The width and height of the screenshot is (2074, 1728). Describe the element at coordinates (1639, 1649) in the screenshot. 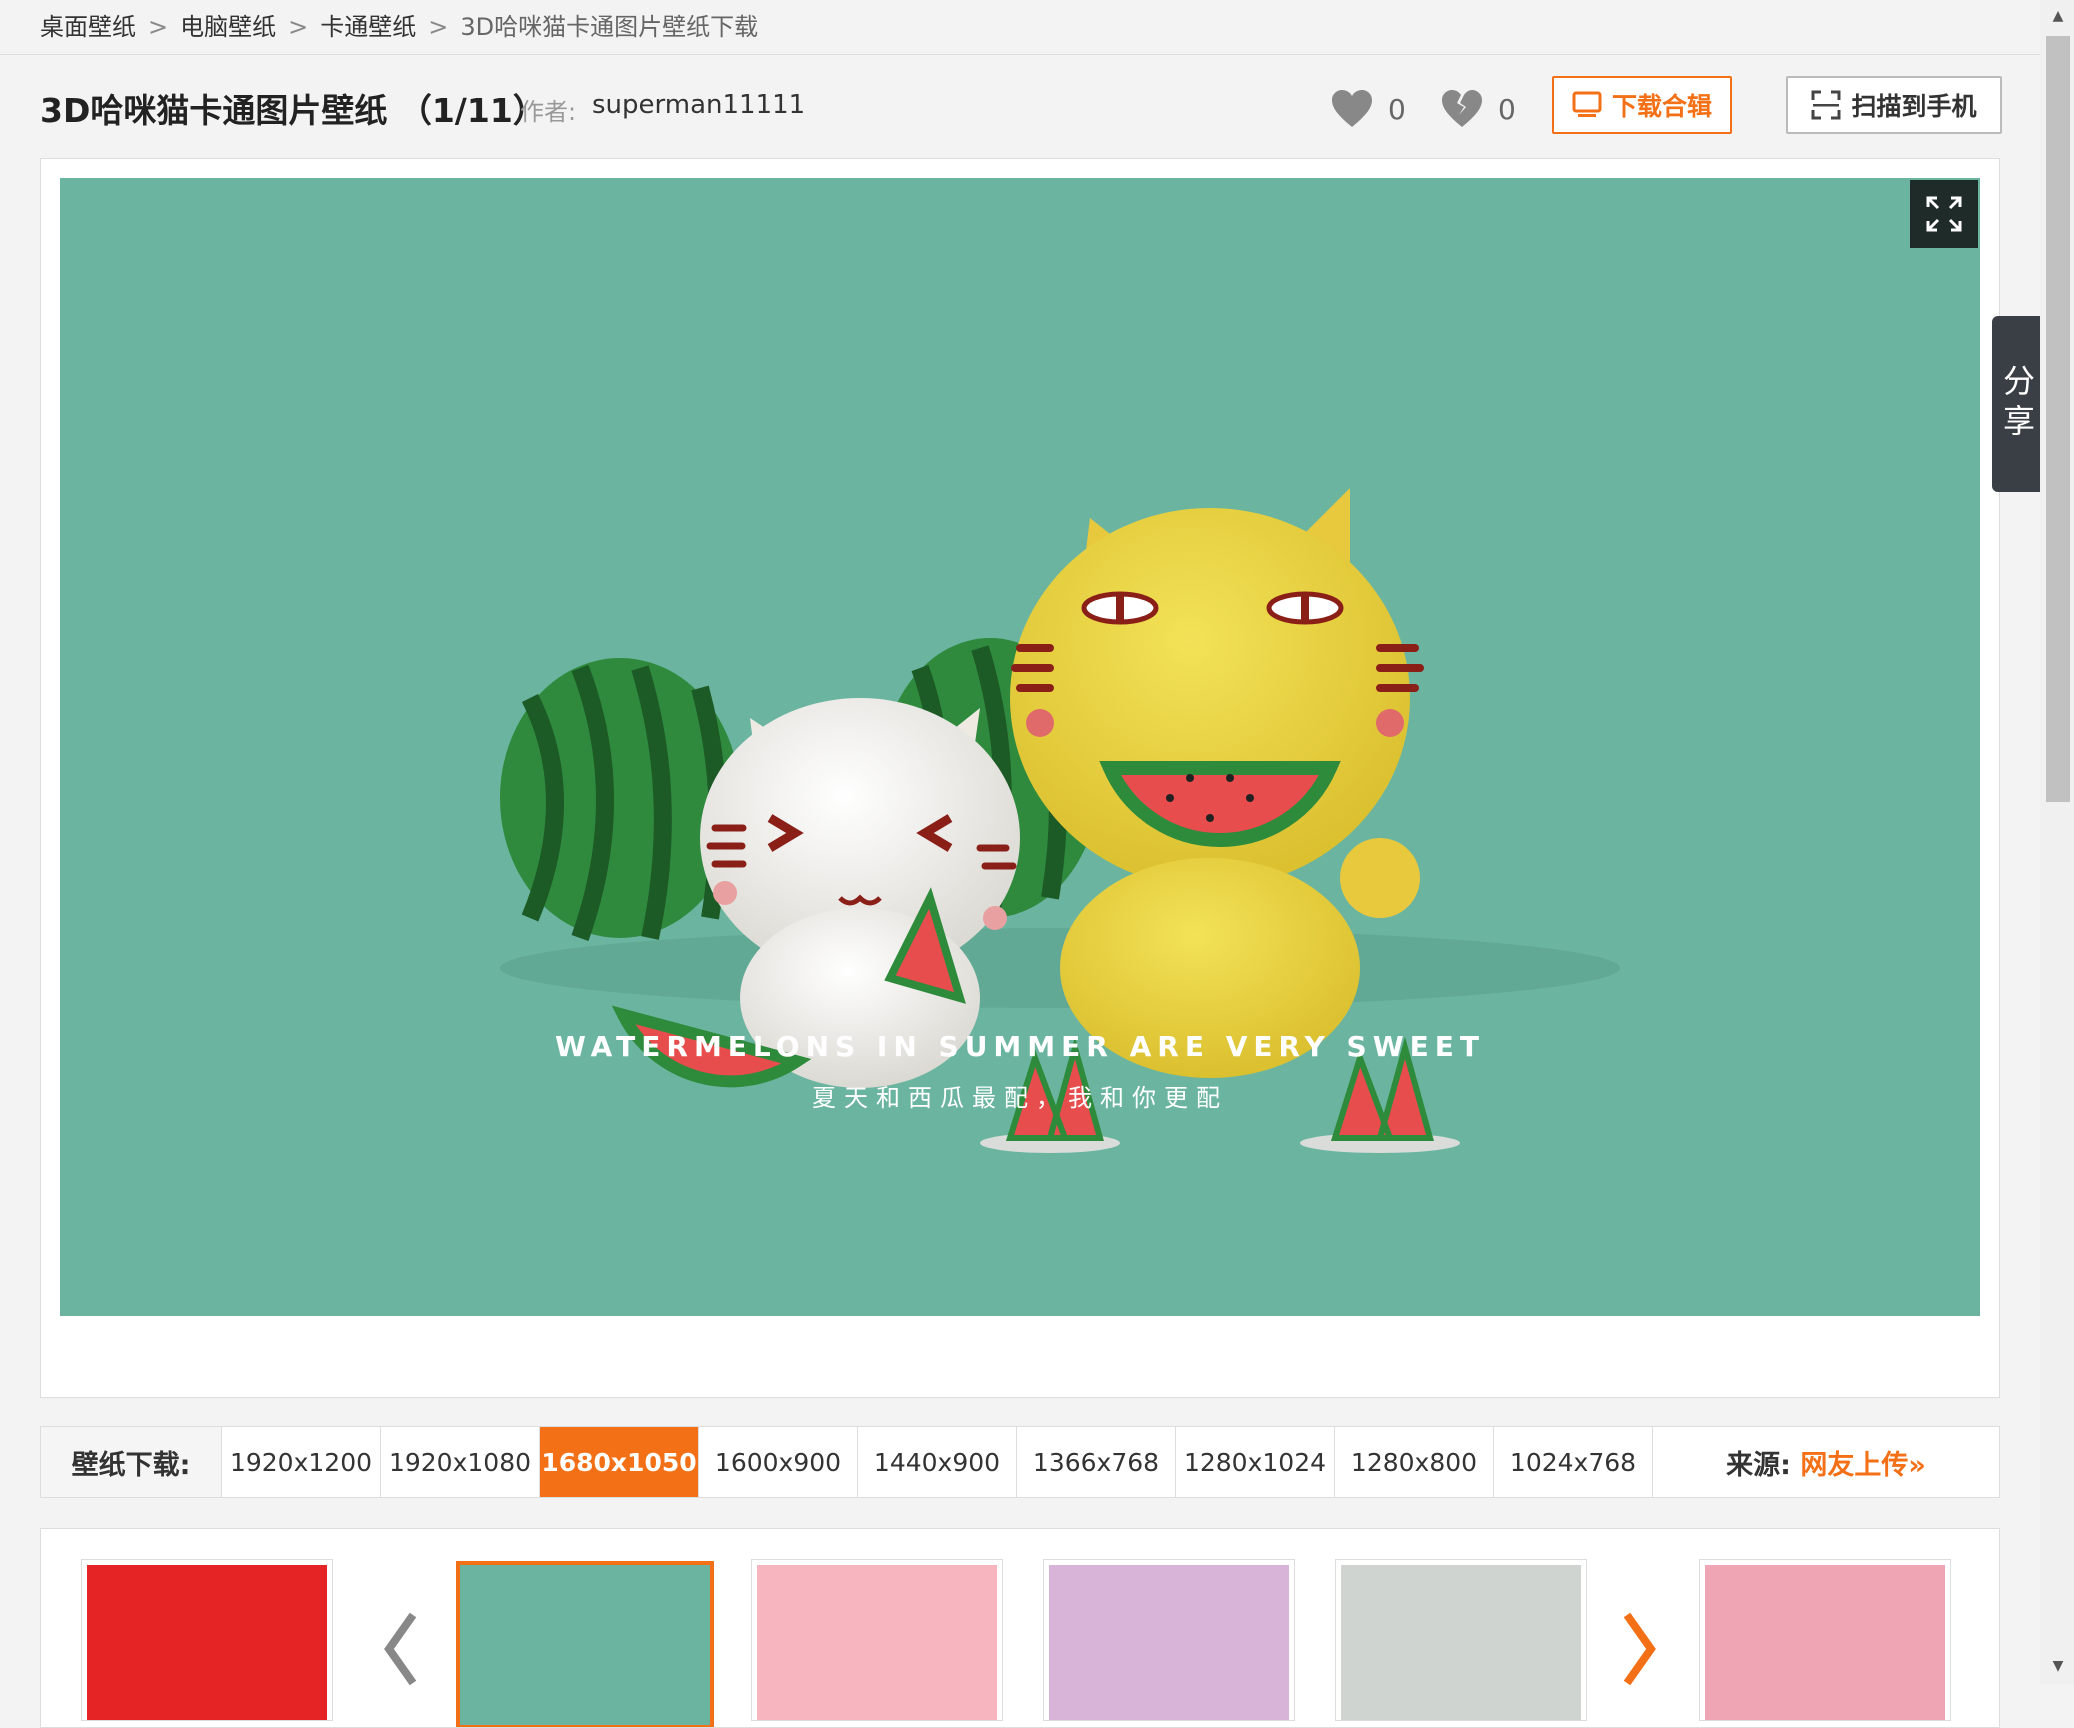

I see `chevron-right-icon` at that location.